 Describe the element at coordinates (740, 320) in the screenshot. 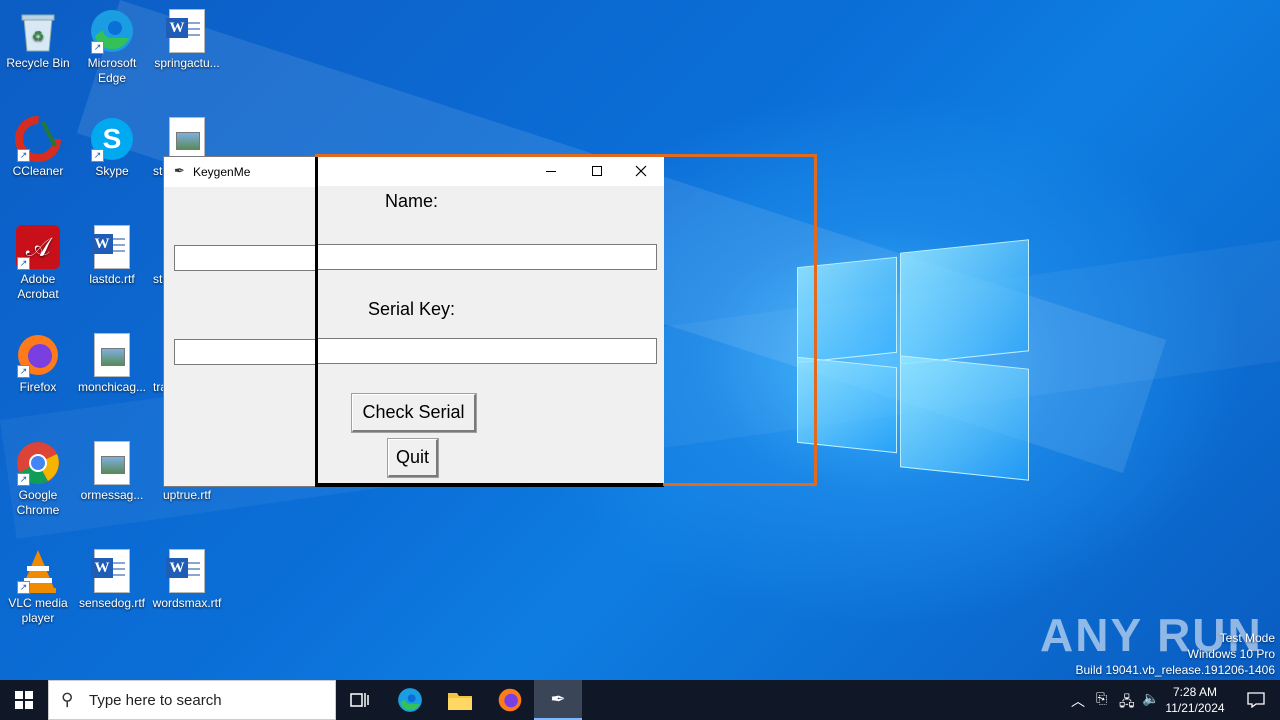

I see `highlight-frame` at that location.